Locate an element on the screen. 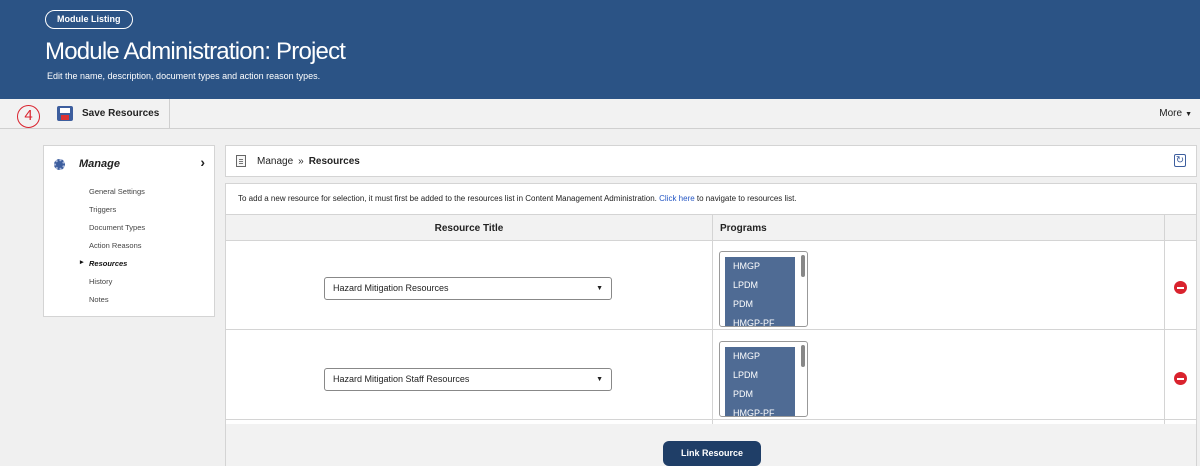 The height and width of the screenshot is (466, 1200). save-resources-label: Save Resources is located at coordinates (121, 113).